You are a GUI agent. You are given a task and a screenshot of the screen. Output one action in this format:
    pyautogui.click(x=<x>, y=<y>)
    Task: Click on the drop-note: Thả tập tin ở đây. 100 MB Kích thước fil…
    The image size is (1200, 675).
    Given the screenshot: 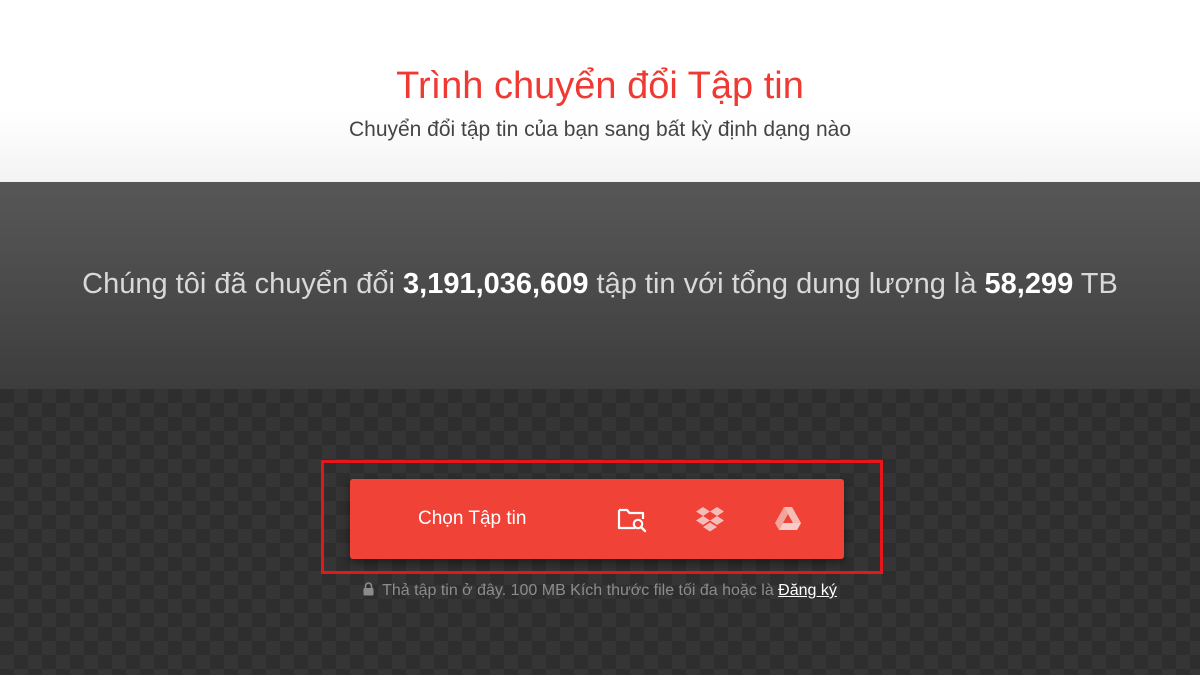 What is the action you would take?
    pyautogui.click(x=600, y=591)
    